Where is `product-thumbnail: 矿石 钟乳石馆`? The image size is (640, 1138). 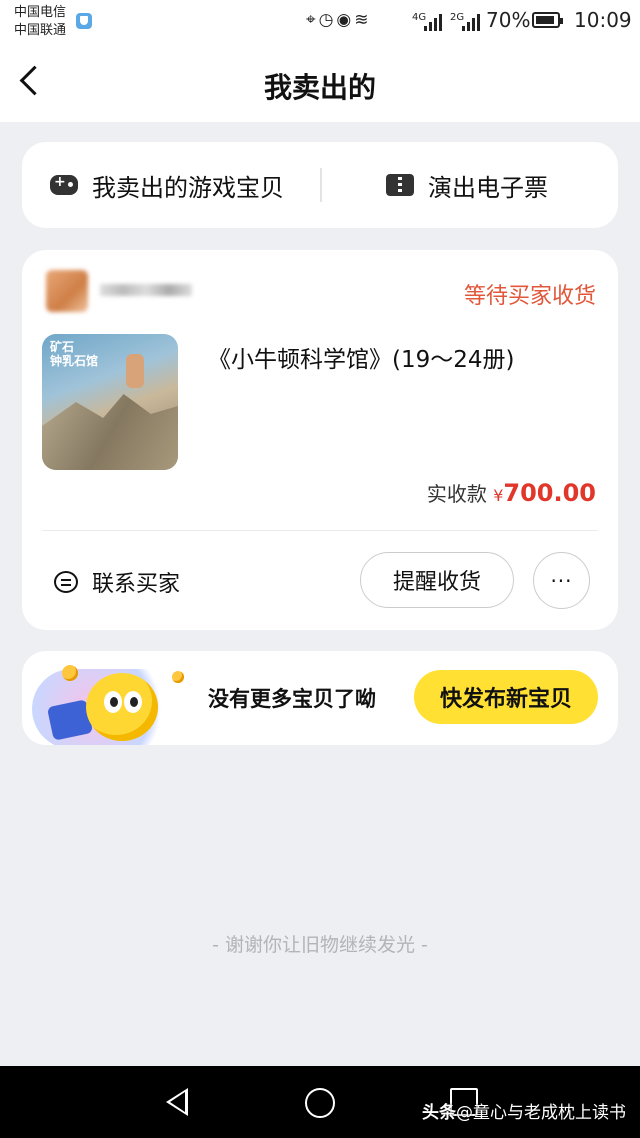
product-thumbnail: 矿石 钟乳石馆 is located at coordinates (110, 402).